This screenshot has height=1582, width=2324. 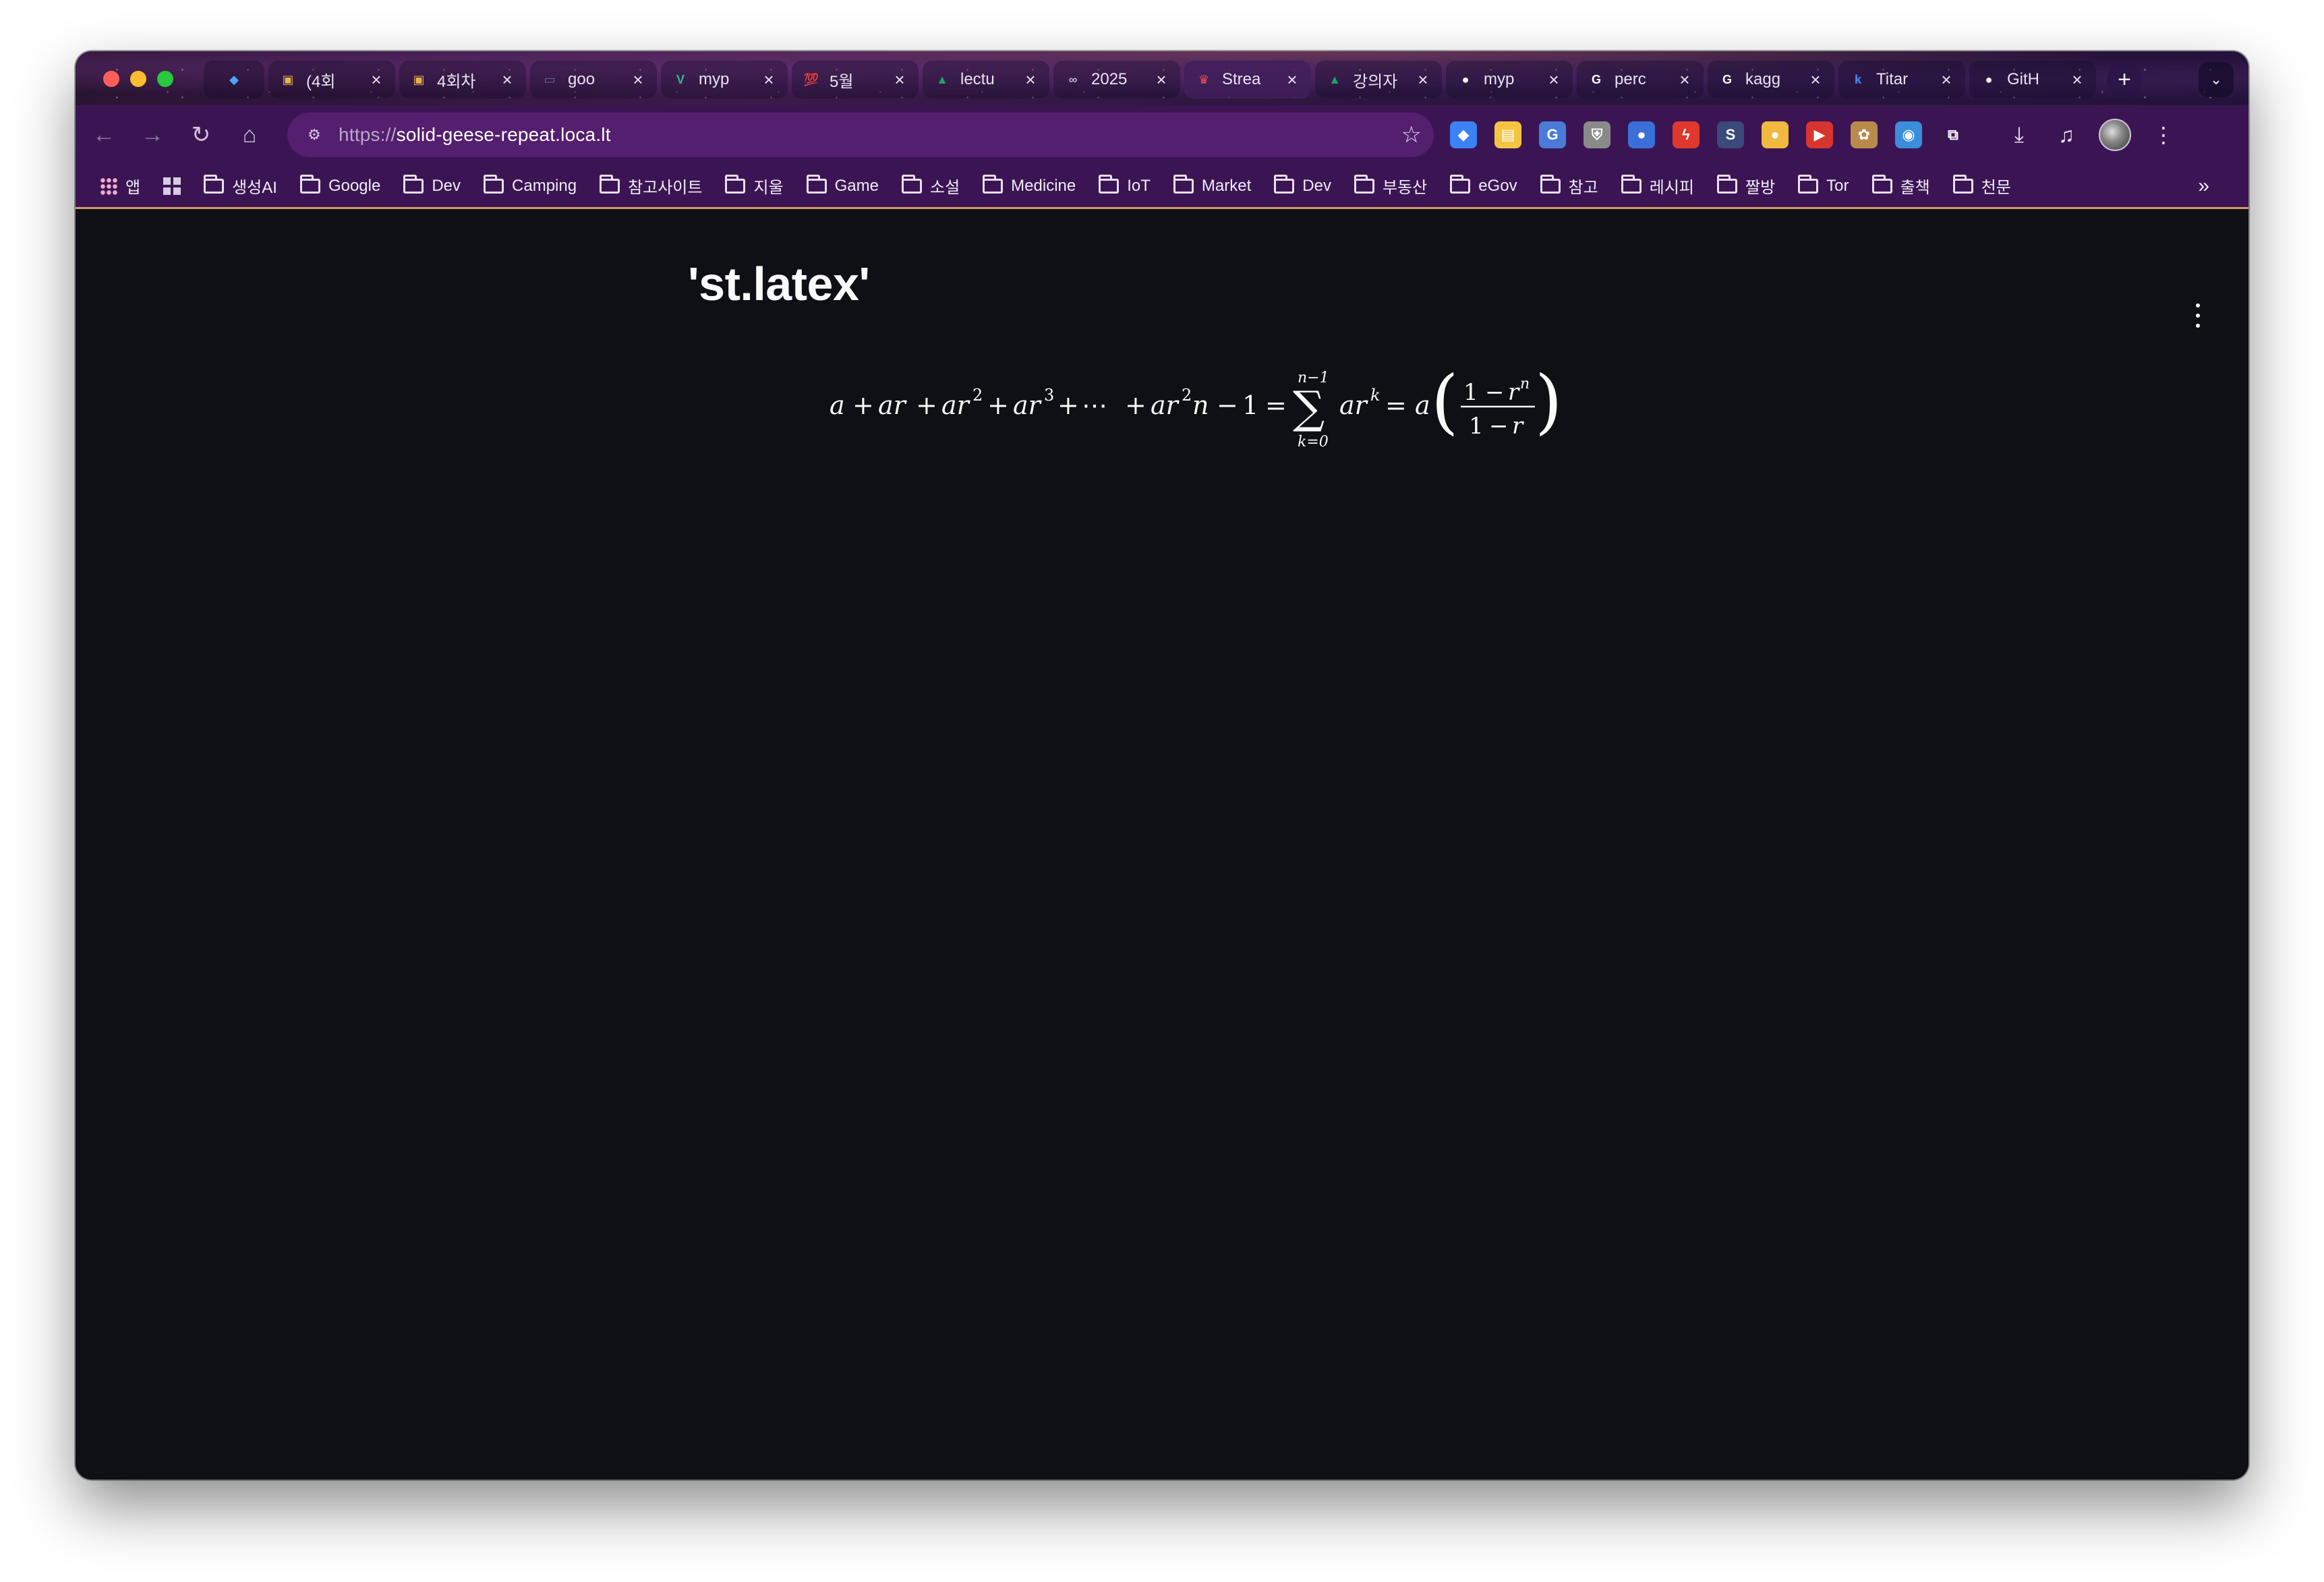 I want to click on menu-kebab-icon: ⋮, so click(x=2163, y=135).